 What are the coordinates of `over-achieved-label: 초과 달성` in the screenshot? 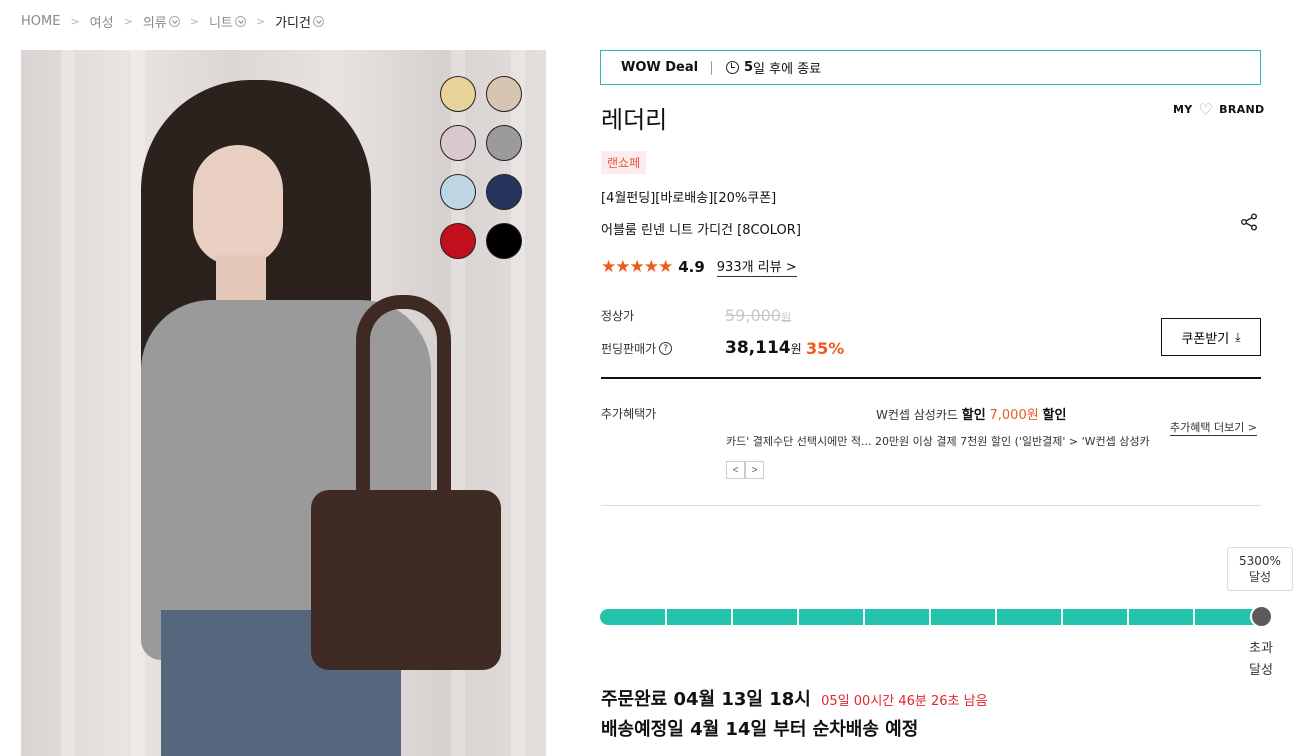 It's located at (1261, 660).